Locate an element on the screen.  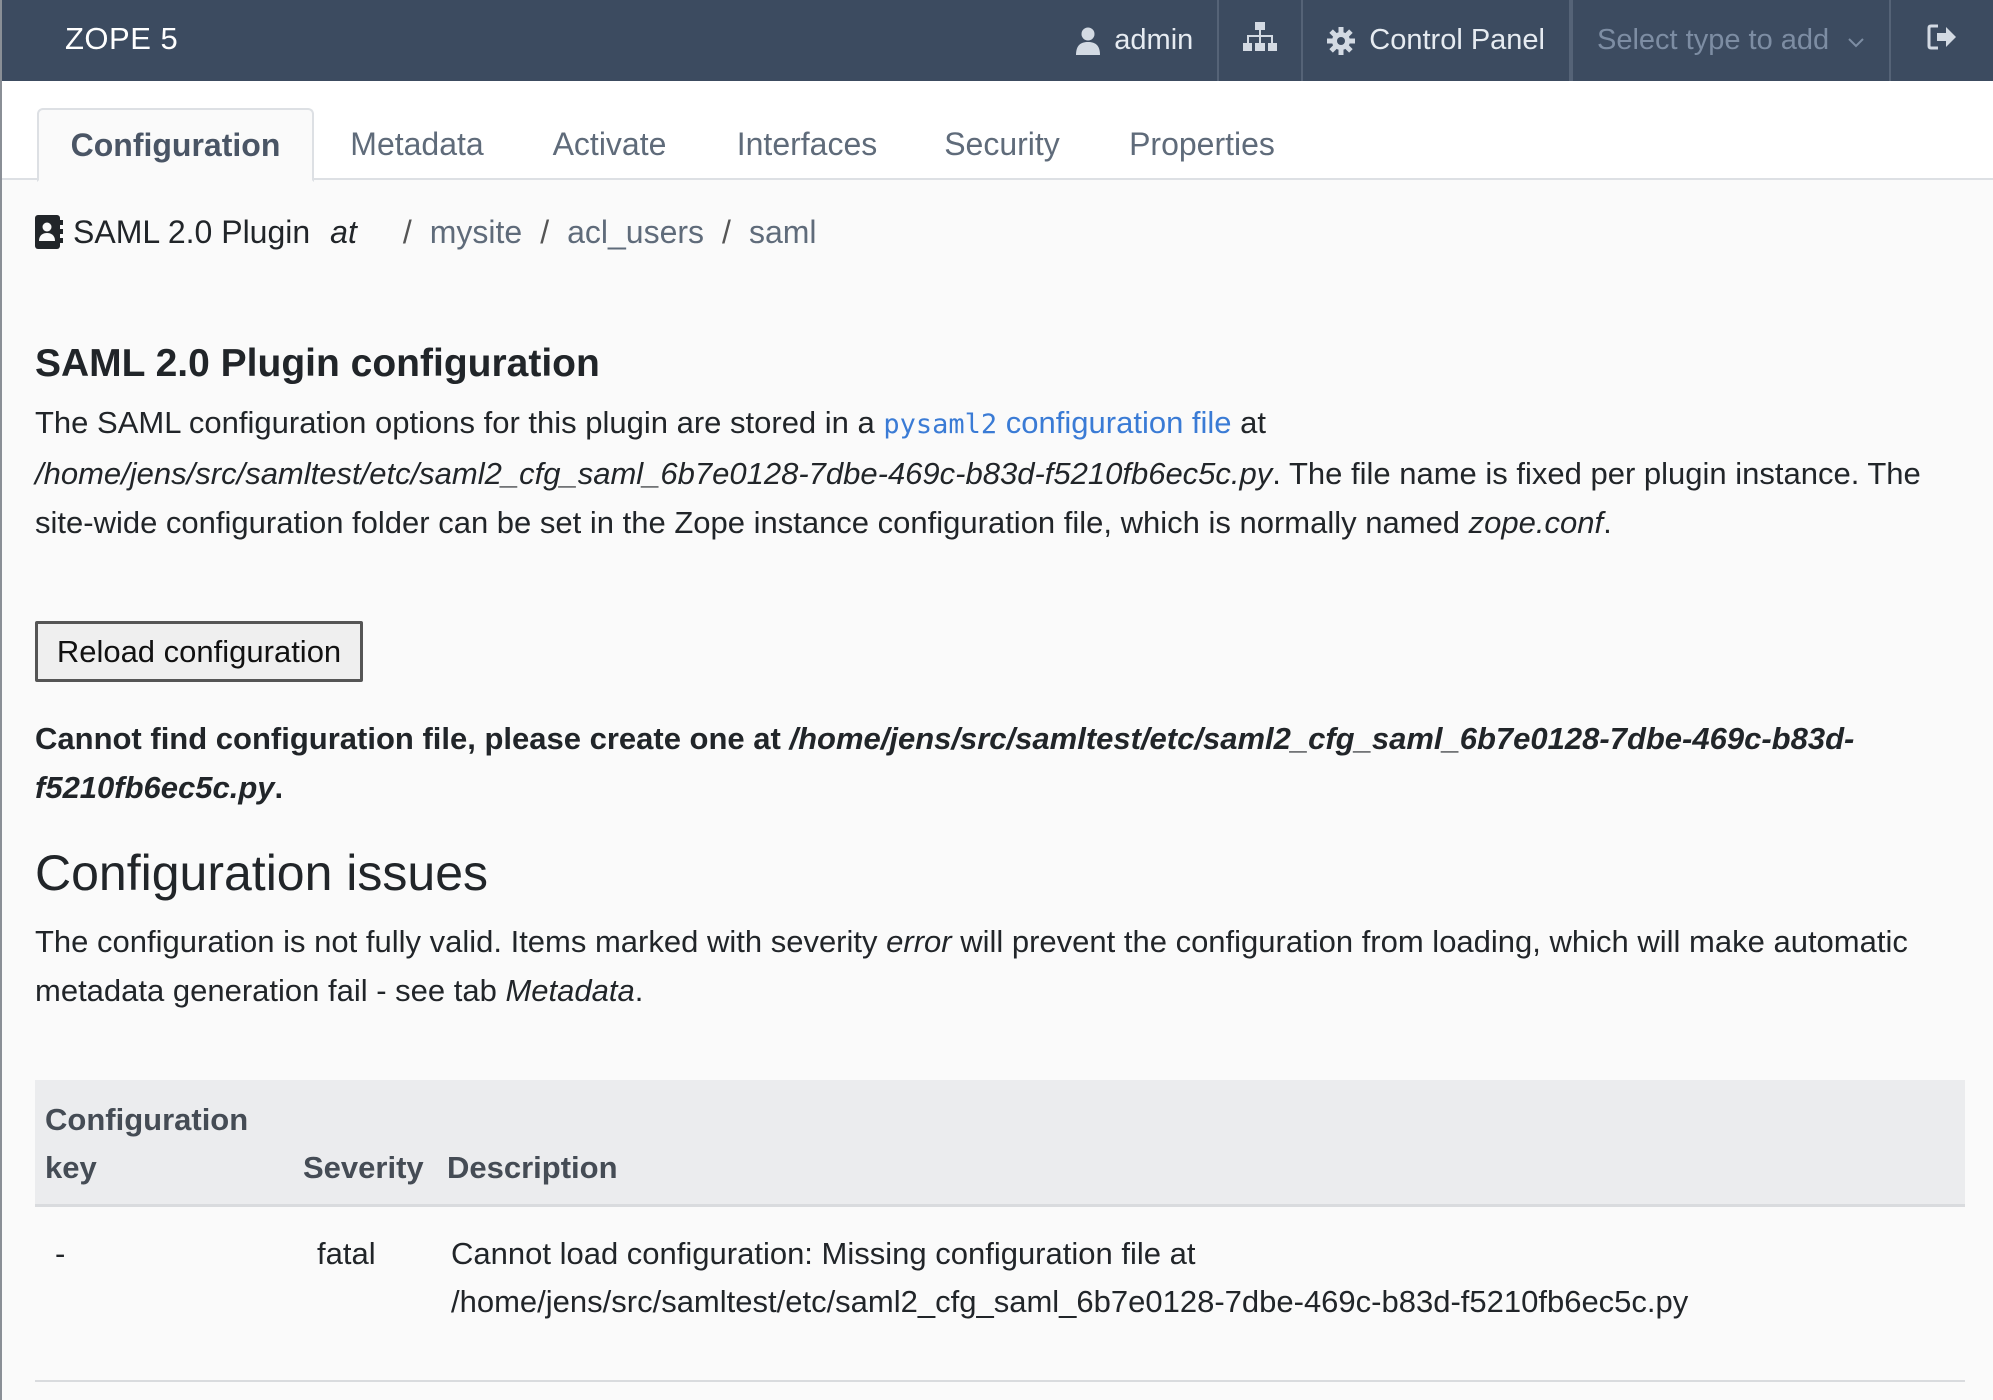
breadcrumb-saml: saml is located at coordinates (783, 232).